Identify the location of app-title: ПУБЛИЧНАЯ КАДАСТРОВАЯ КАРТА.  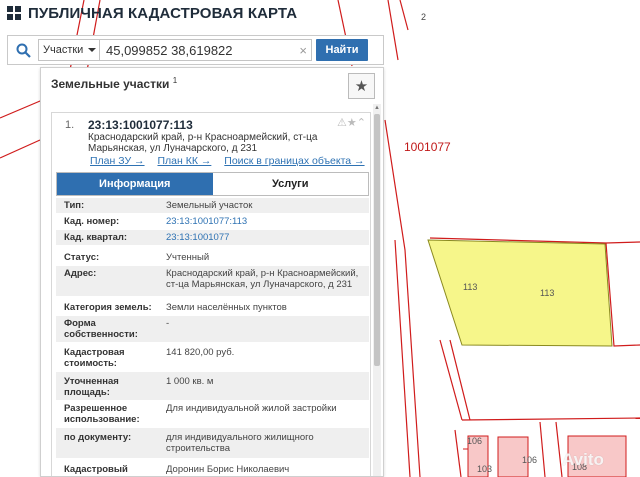
(163, 13).